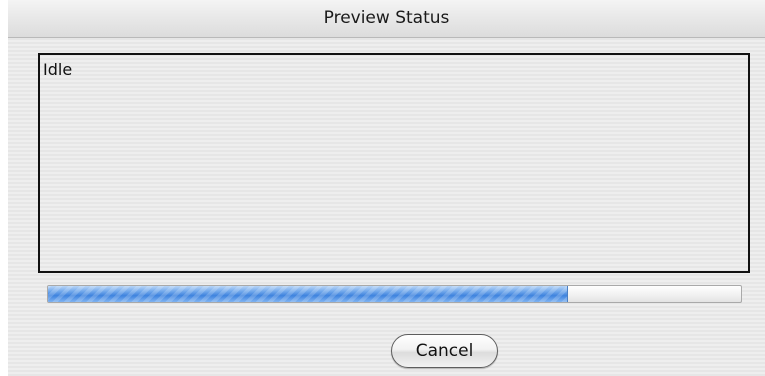  I want to click on progress-bar-fill, so click(308, 294).